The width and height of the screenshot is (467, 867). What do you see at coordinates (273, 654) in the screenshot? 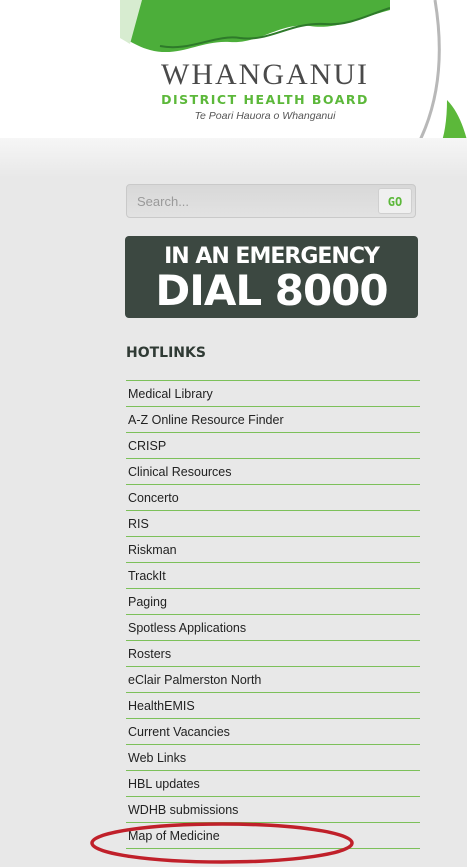
I see `hotlink-rosters: Rosters` at bounding box center [273, 654].